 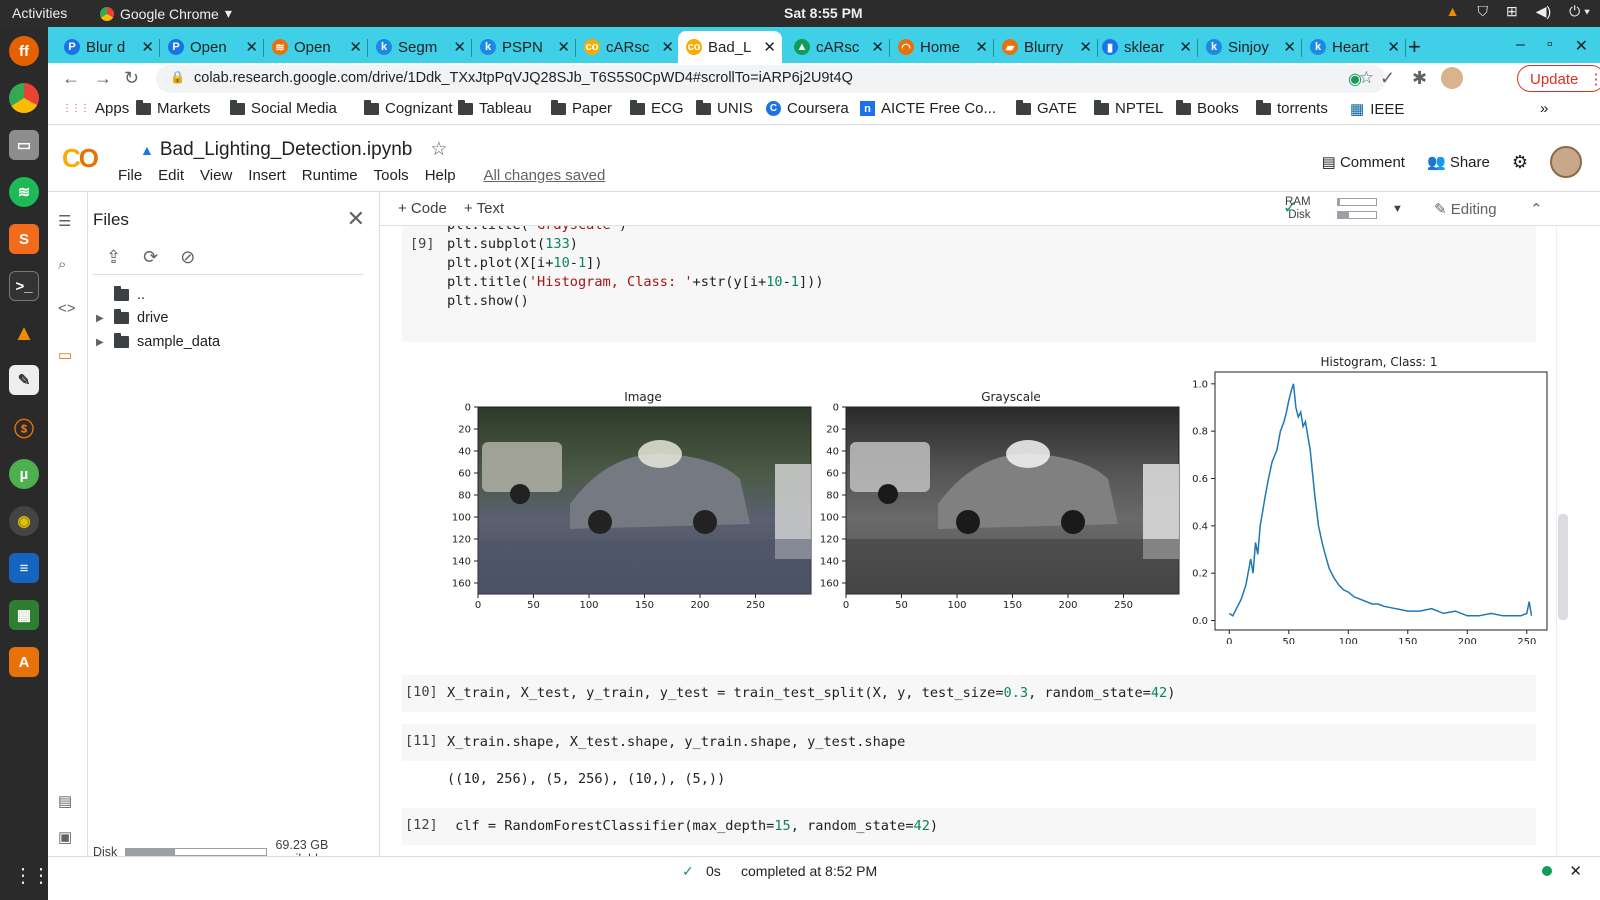 I want to click on bookmark-item: ▦ IEEE, so click(x=1377, y=109).